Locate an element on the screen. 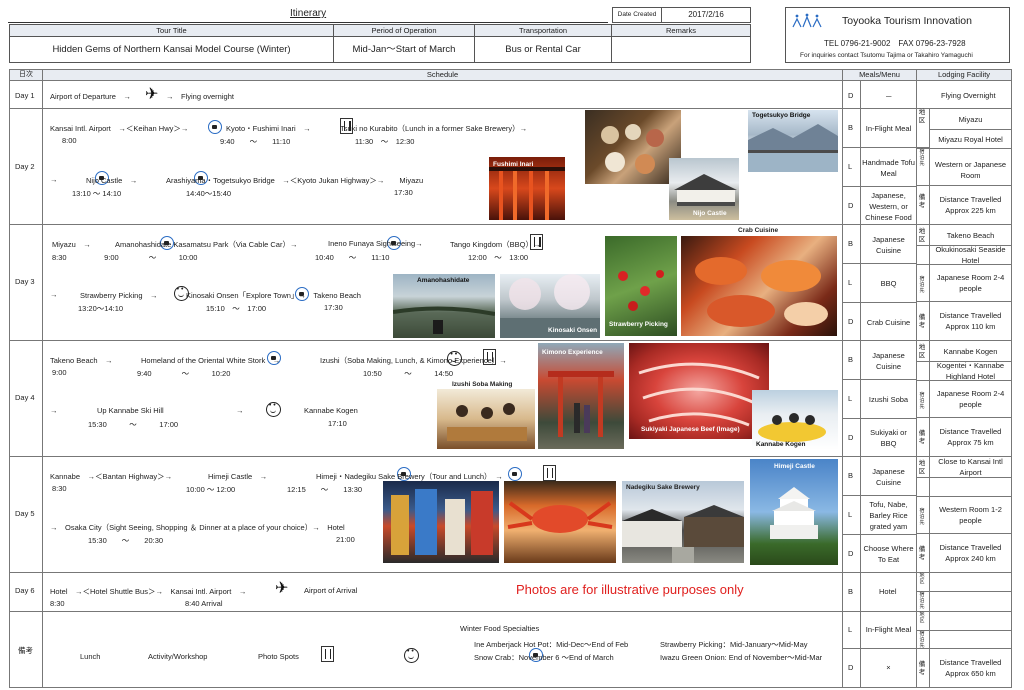  day4-line1b: Homeland of the Oriental White Stork → is located at coordinates (211, 360).